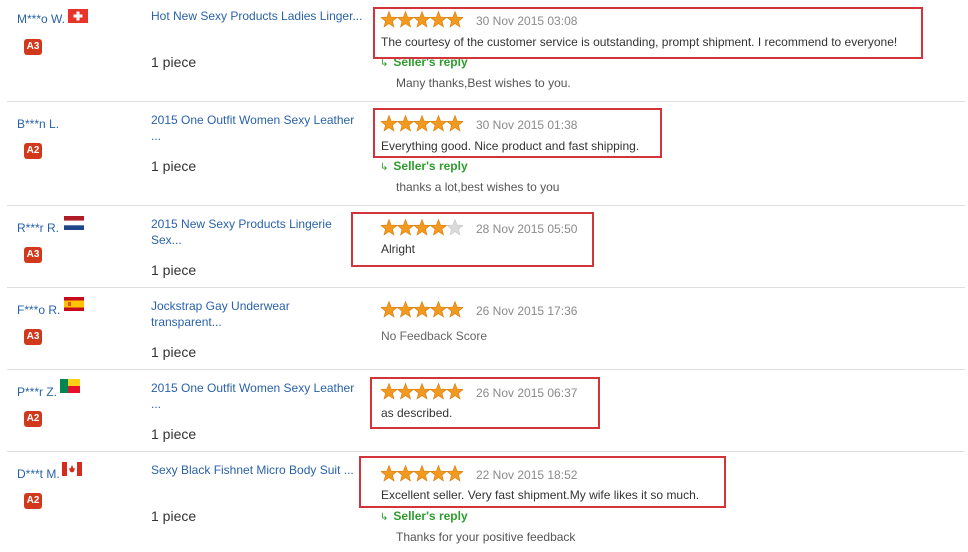 Image resolution: width=968 pixels, height=552 pixels. What do you see at coordinates (38, 310) in the screenshot?
I see `buyer-name: F***o R.` at bounding box center [38, 310].